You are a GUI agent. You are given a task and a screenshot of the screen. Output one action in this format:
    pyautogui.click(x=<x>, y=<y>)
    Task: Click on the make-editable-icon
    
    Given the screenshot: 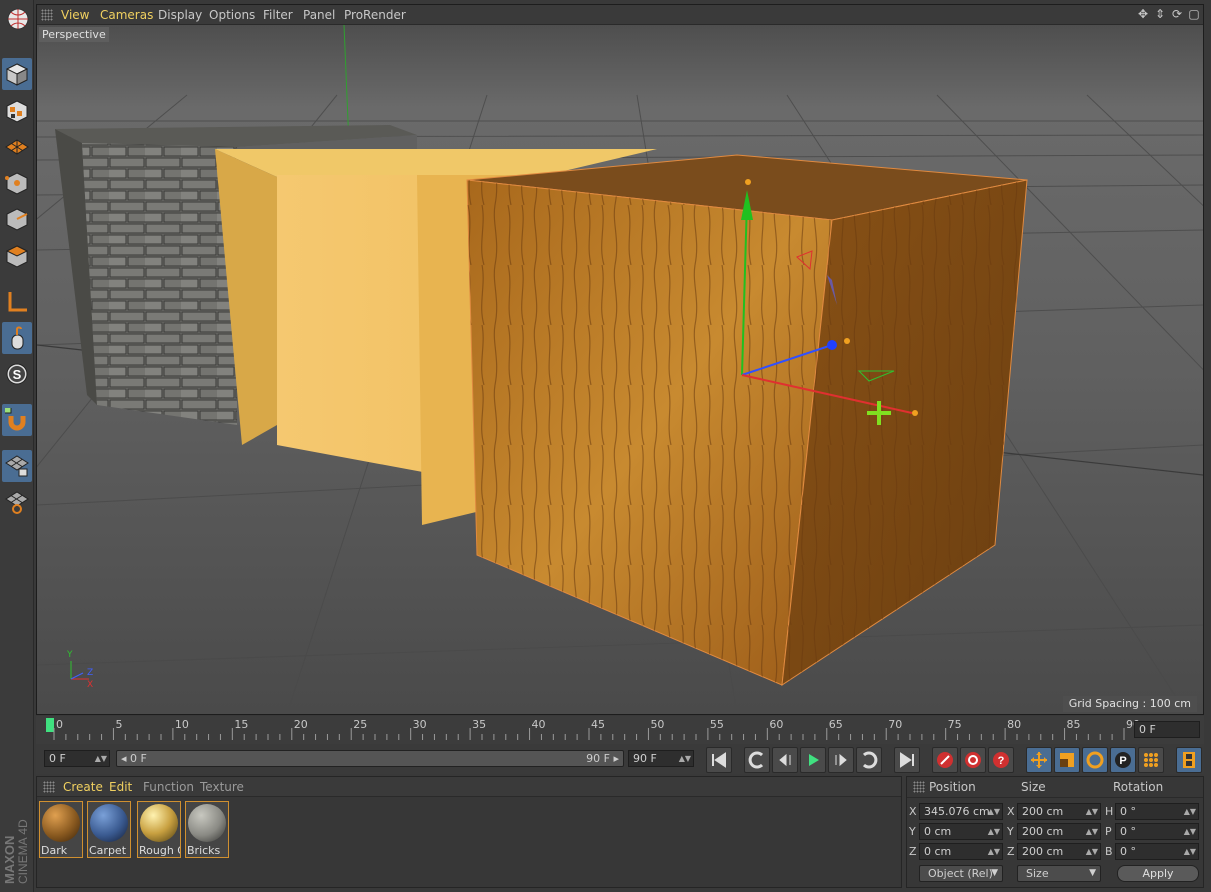 What is the action you would take?
    pyautogui.click(x=17, y=74)
    